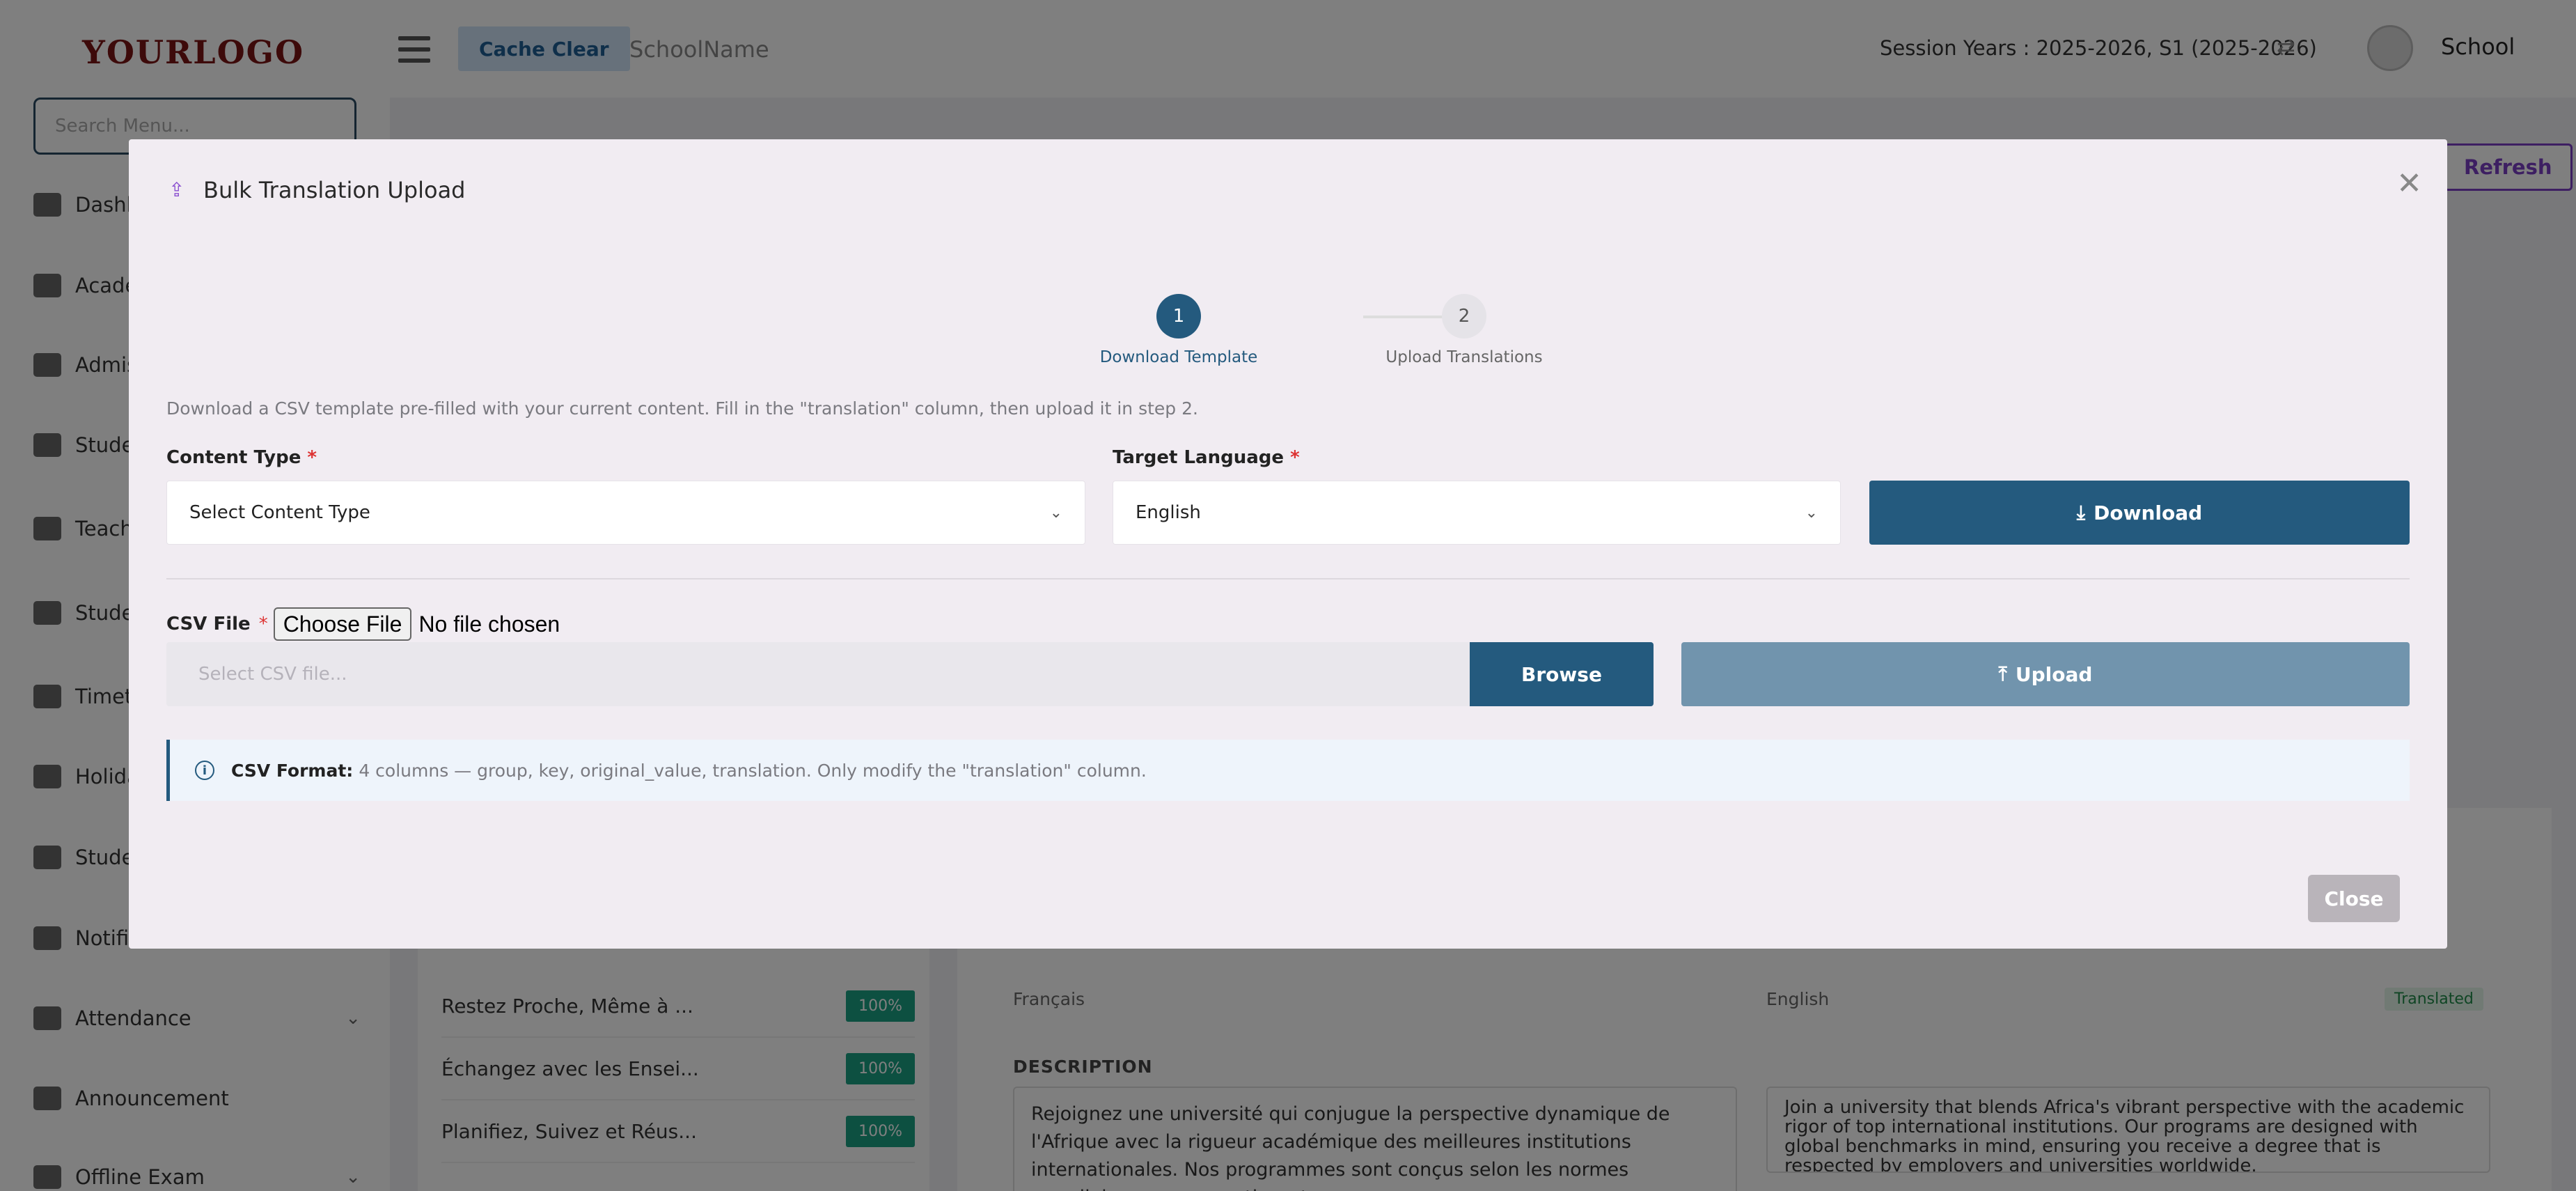  Describe the element at coordinates (1288, 578) in the screenshot. I see `divider` at that location.